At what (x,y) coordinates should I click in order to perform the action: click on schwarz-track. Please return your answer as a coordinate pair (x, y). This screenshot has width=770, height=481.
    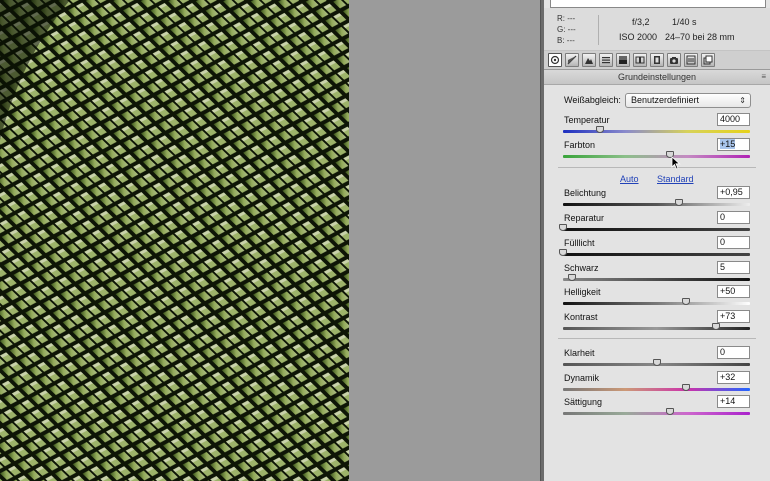
    Looking at the image, I should click on (656, 279).